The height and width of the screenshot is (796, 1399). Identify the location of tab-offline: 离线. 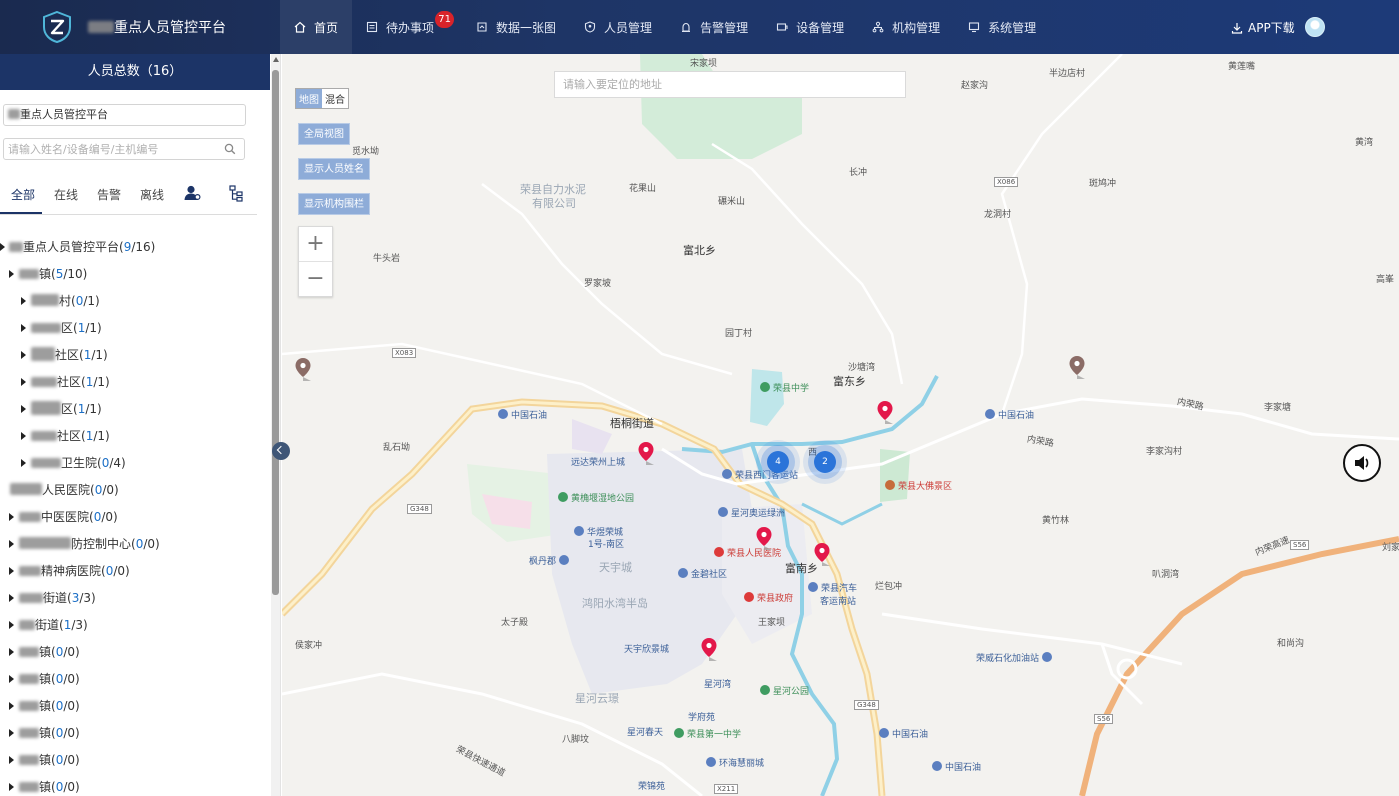
(152, 194).